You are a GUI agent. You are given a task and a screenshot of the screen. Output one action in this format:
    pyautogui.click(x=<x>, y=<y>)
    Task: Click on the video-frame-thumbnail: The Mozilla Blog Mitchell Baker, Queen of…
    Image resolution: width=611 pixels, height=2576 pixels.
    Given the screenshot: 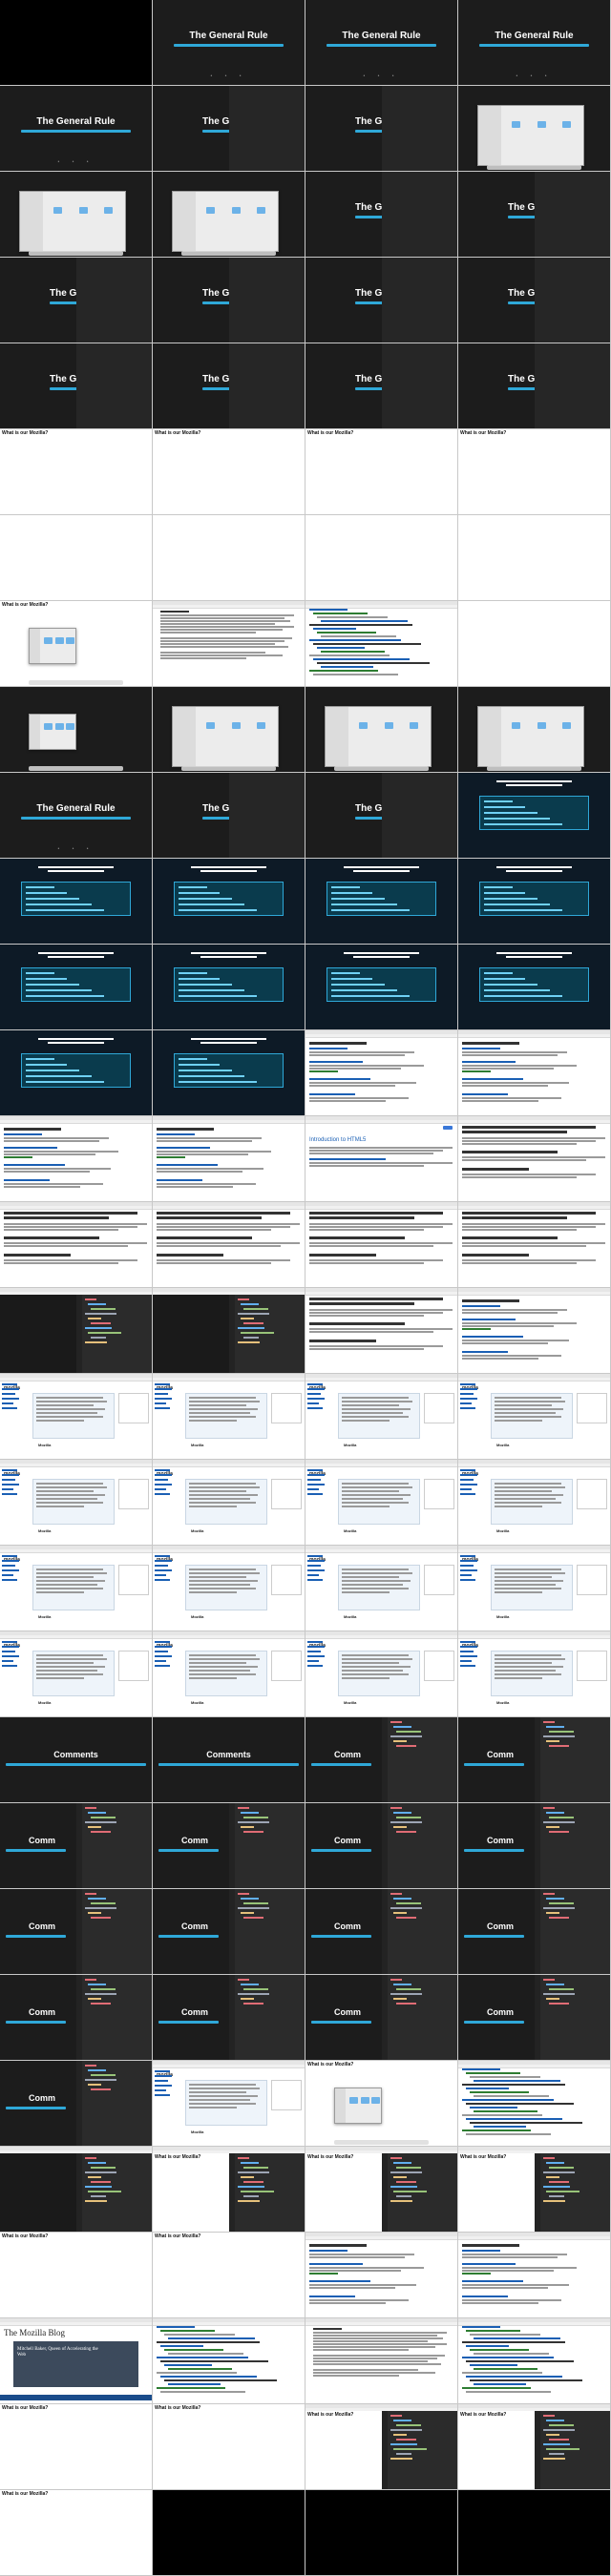 What is the action you would take?
    pyautogui.click(x=76, y=2361)
    